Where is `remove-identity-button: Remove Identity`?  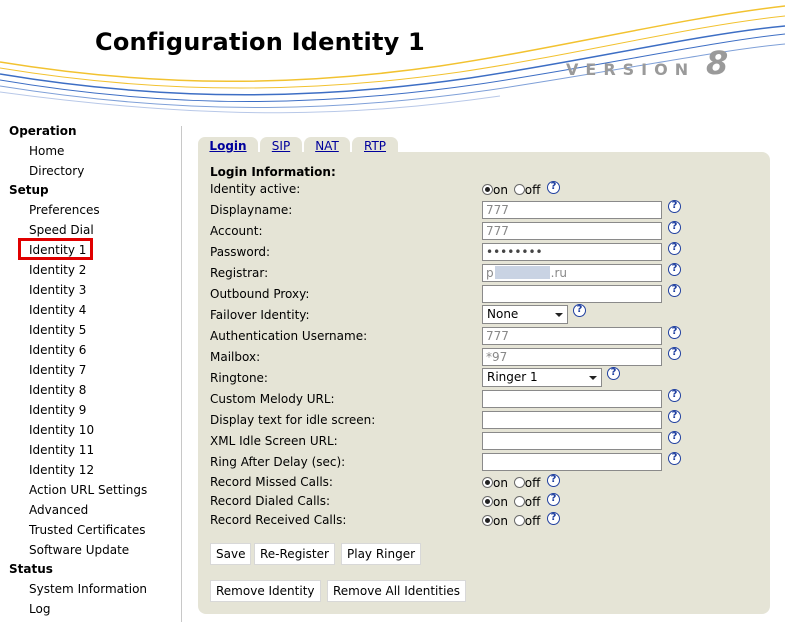
remove-identity-button: Remove Identity is located at coordinates (265, 591).